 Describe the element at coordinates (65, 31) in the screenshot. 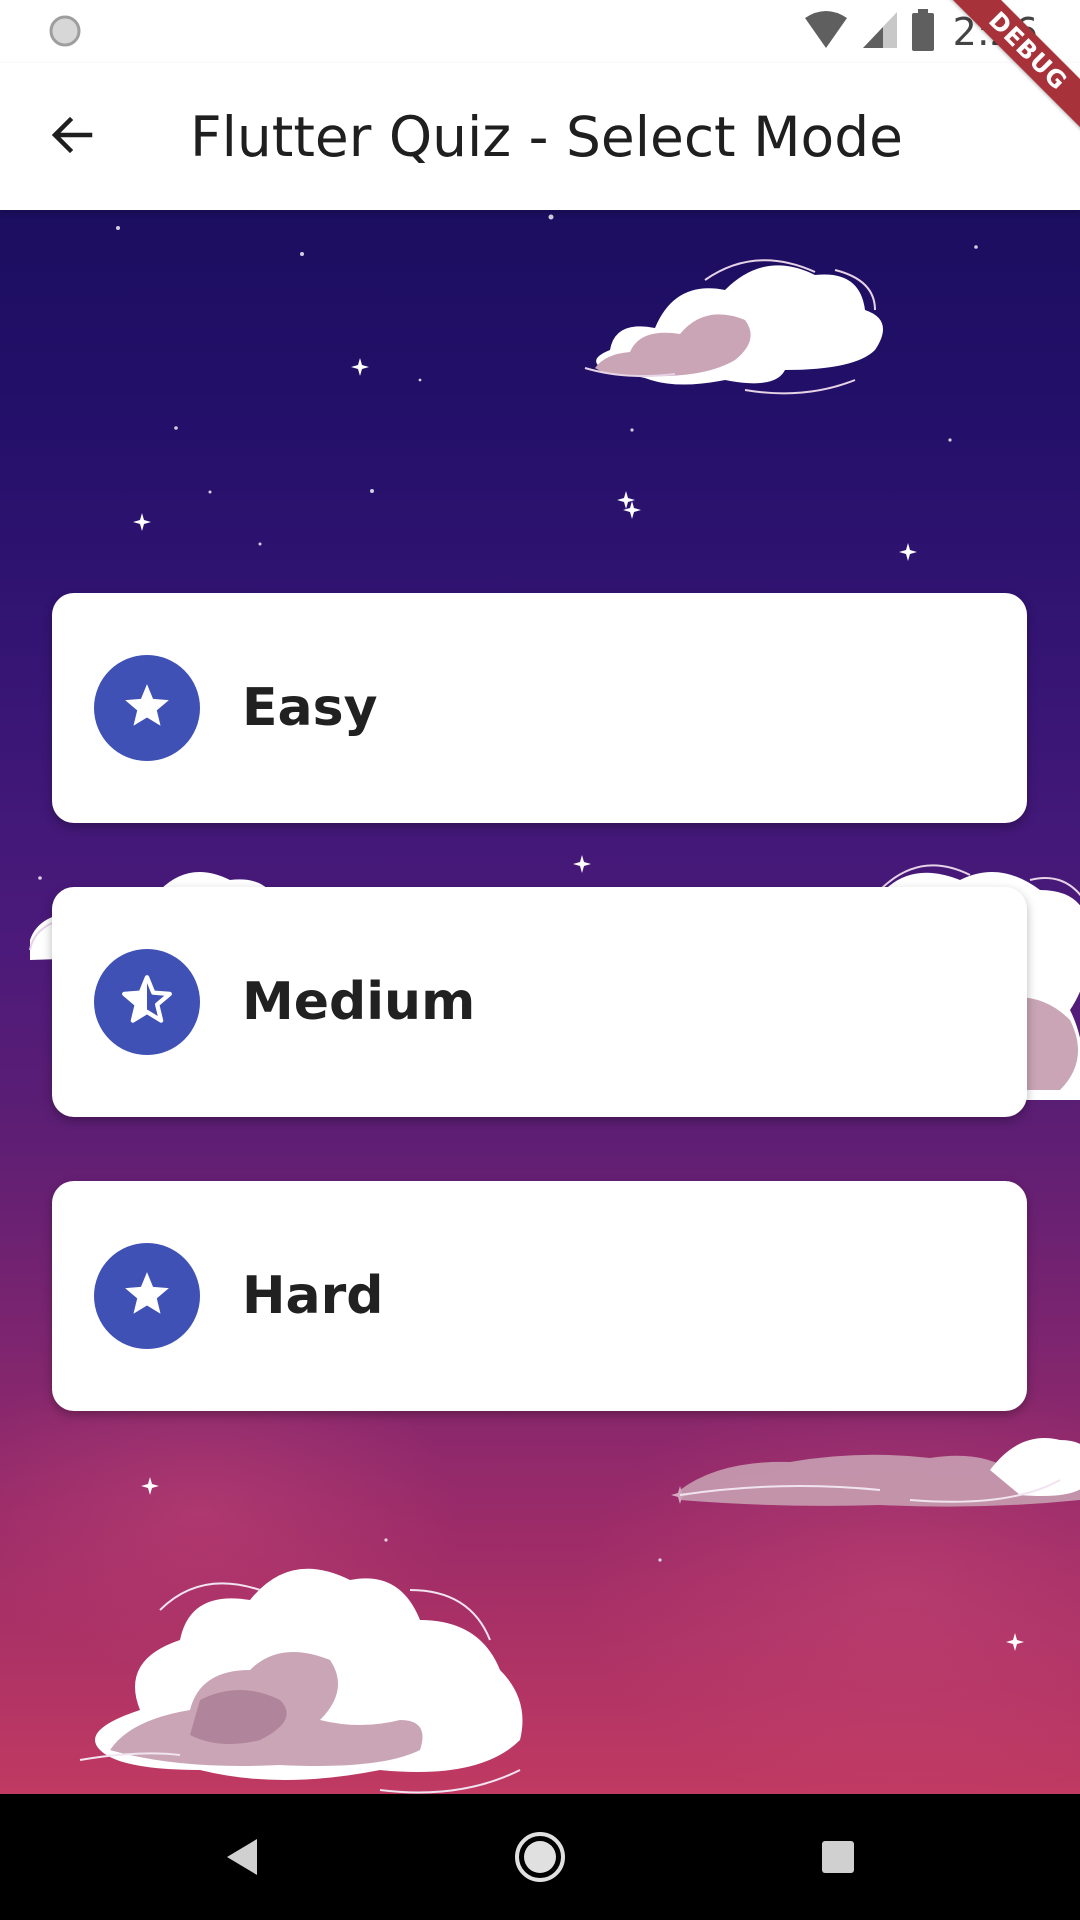

I see `sync-icon` at that location.